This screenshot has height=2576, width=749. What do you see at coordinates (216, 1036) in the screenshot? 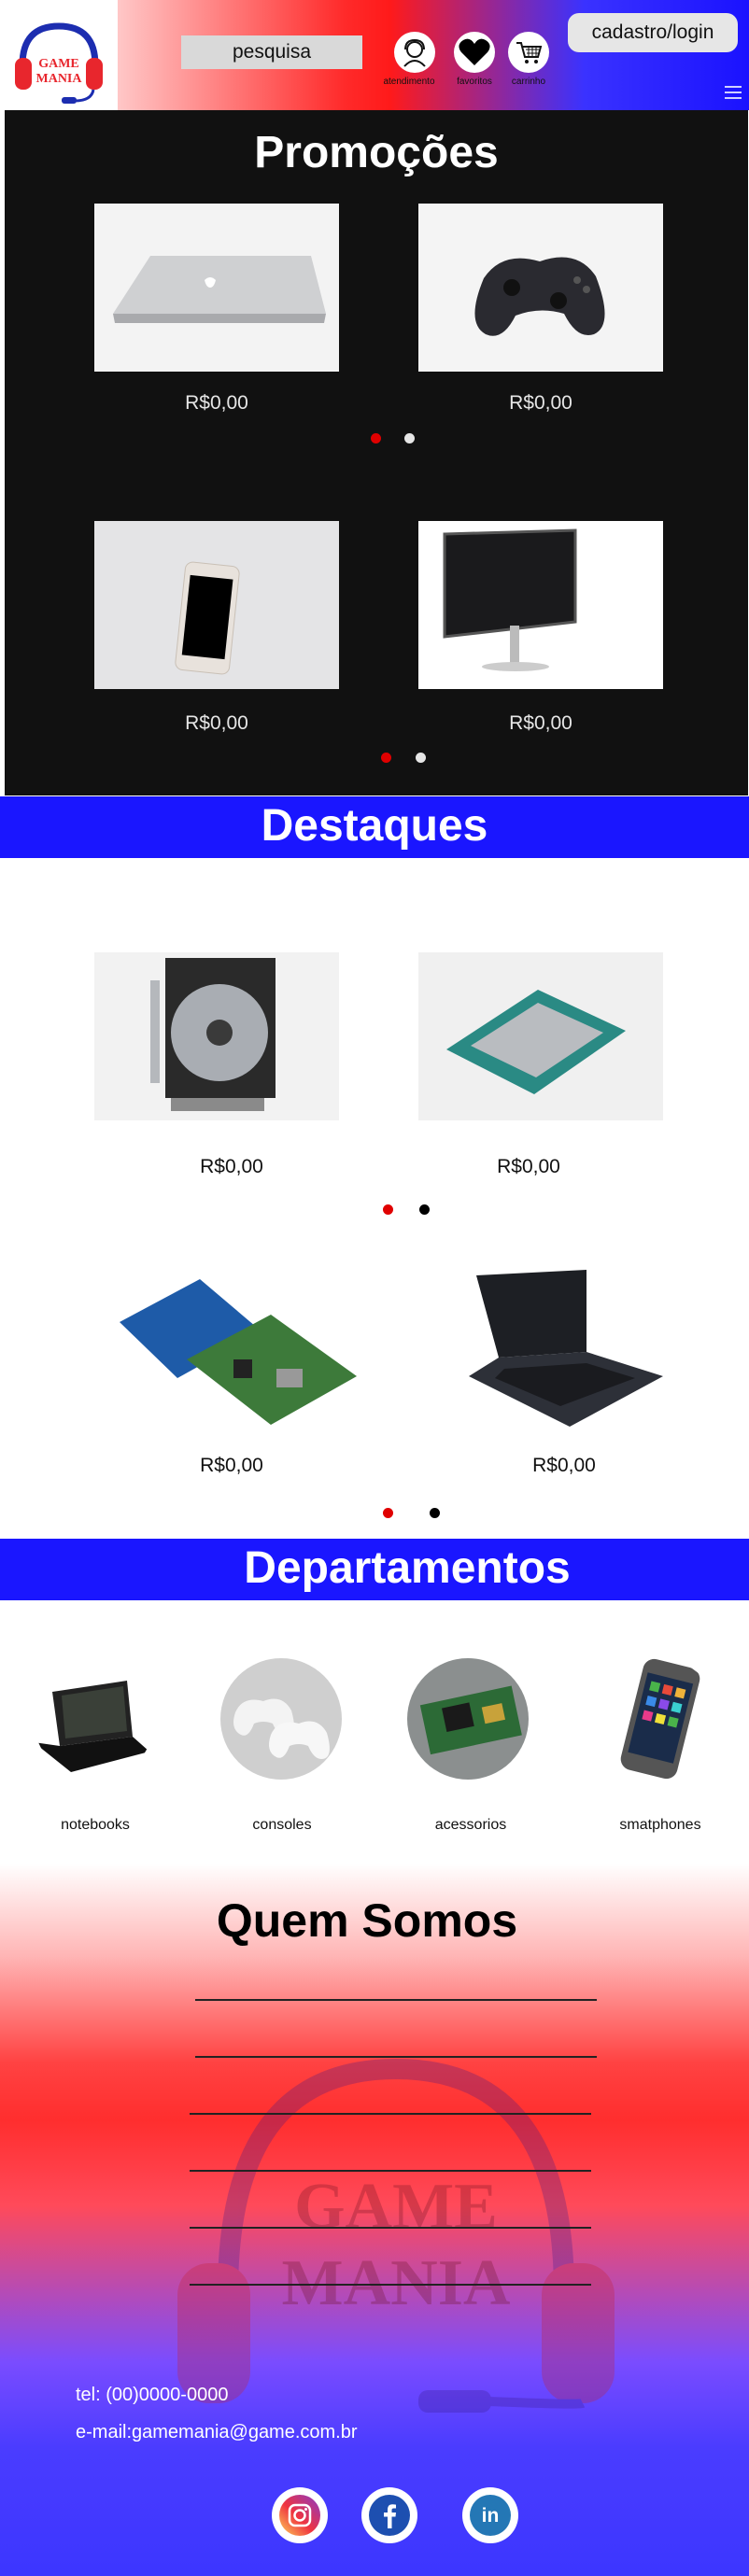
I see `highlight-product-image-cooler` at bounding box center [216, 1036].